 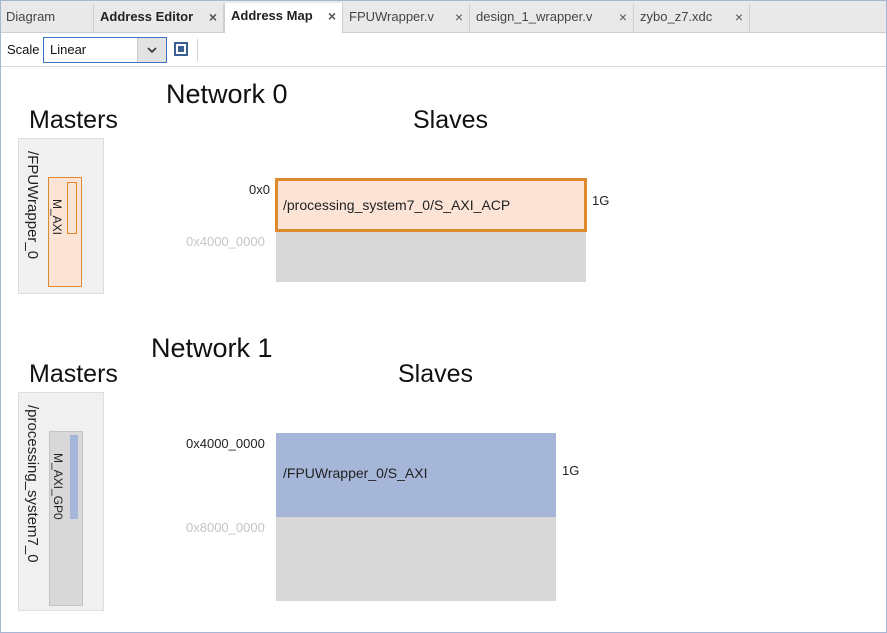 I want to click on tab-diagram: Diagram, so click(x=47, y=18).